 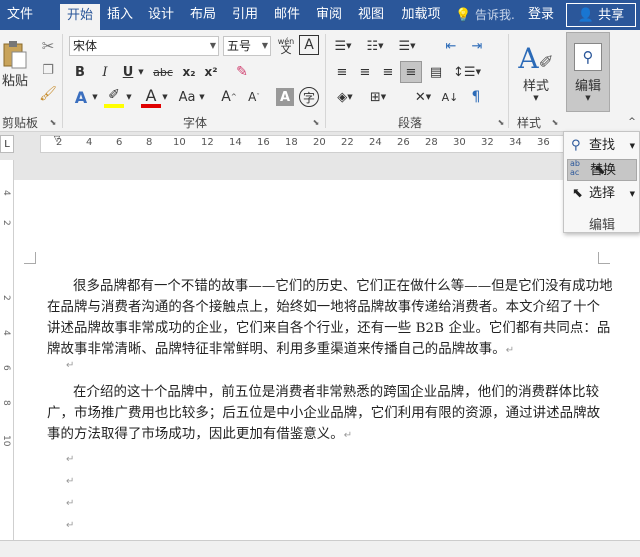 What do you see at coordinates (19, 123) in the screenshot?
I see `clipboard-group-label: 剪贴板` at bounding box center [19, 123].